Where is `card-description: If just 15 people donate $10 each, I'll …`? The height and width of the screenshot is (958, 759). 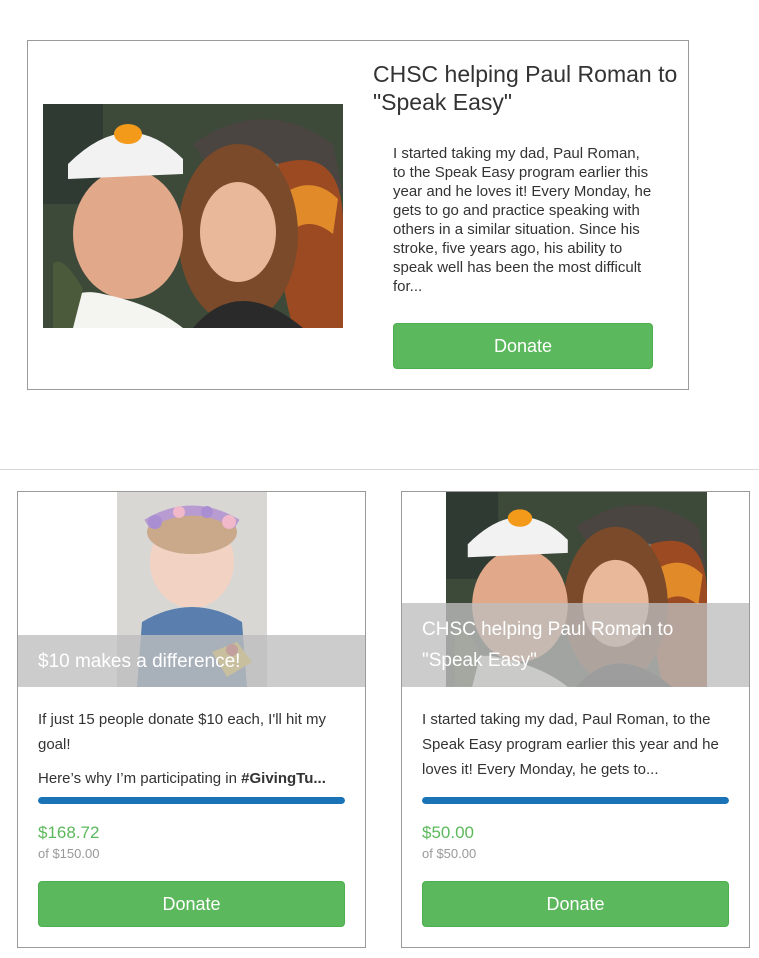 card-description: If just 15 people donate $10 each, I'll … is located at coordinates (182, 732).